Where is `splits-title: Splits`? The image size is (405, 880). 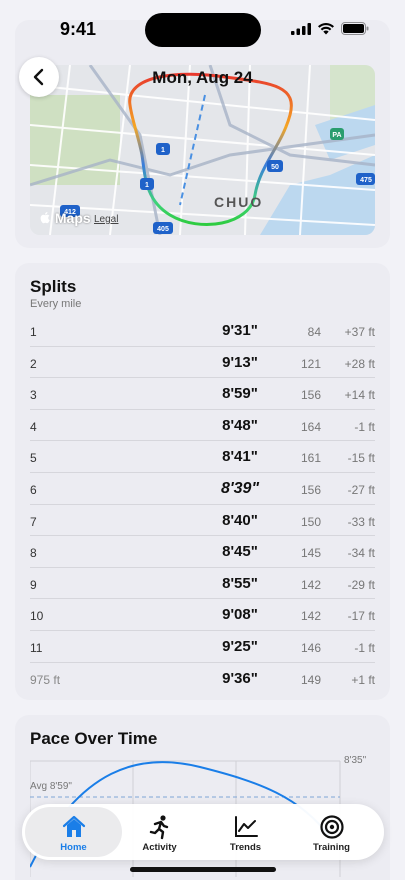 splits-title: Splits is located at coordinates (53, 286).